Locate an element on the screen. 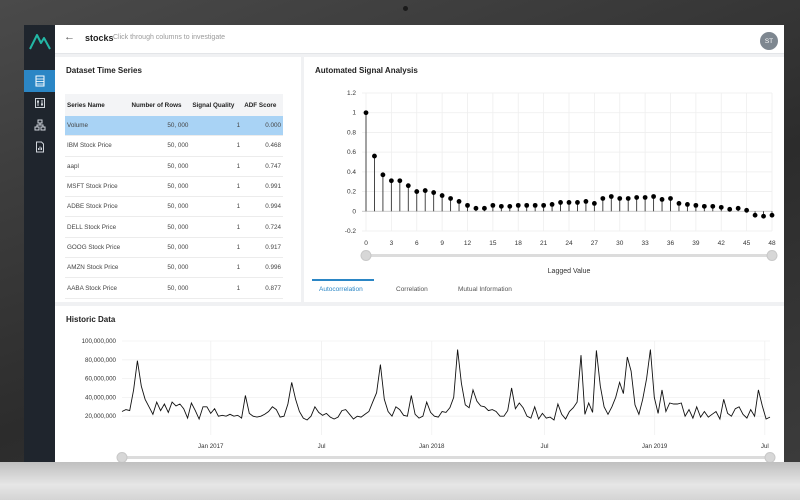 This screenshot has width=800, height=500. series-name: AMZN Stock Price is located at coordinates (97, 268).